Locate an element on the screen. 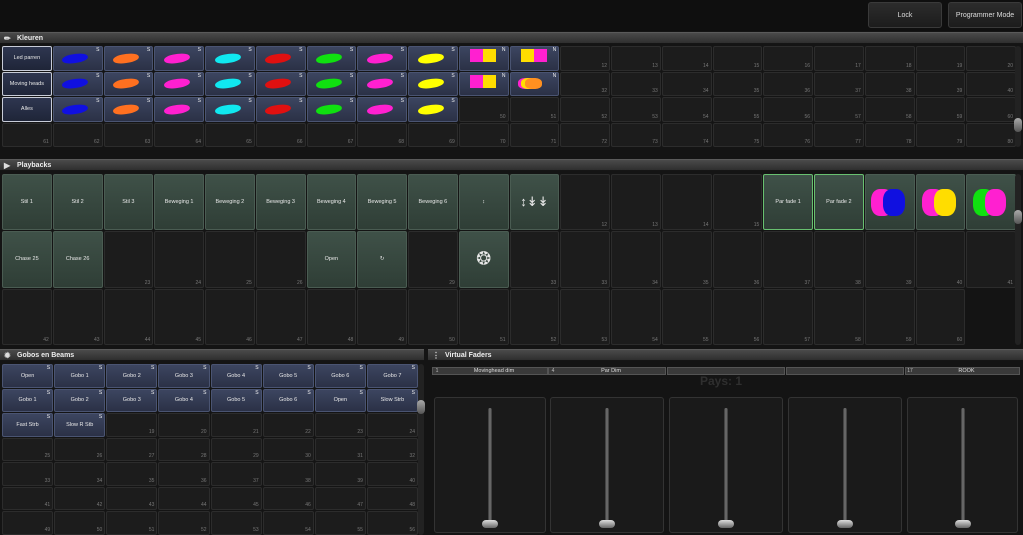 This screenshot has width=1023, height=535. empty-cell: 48 is located at coordinates (392, 498).